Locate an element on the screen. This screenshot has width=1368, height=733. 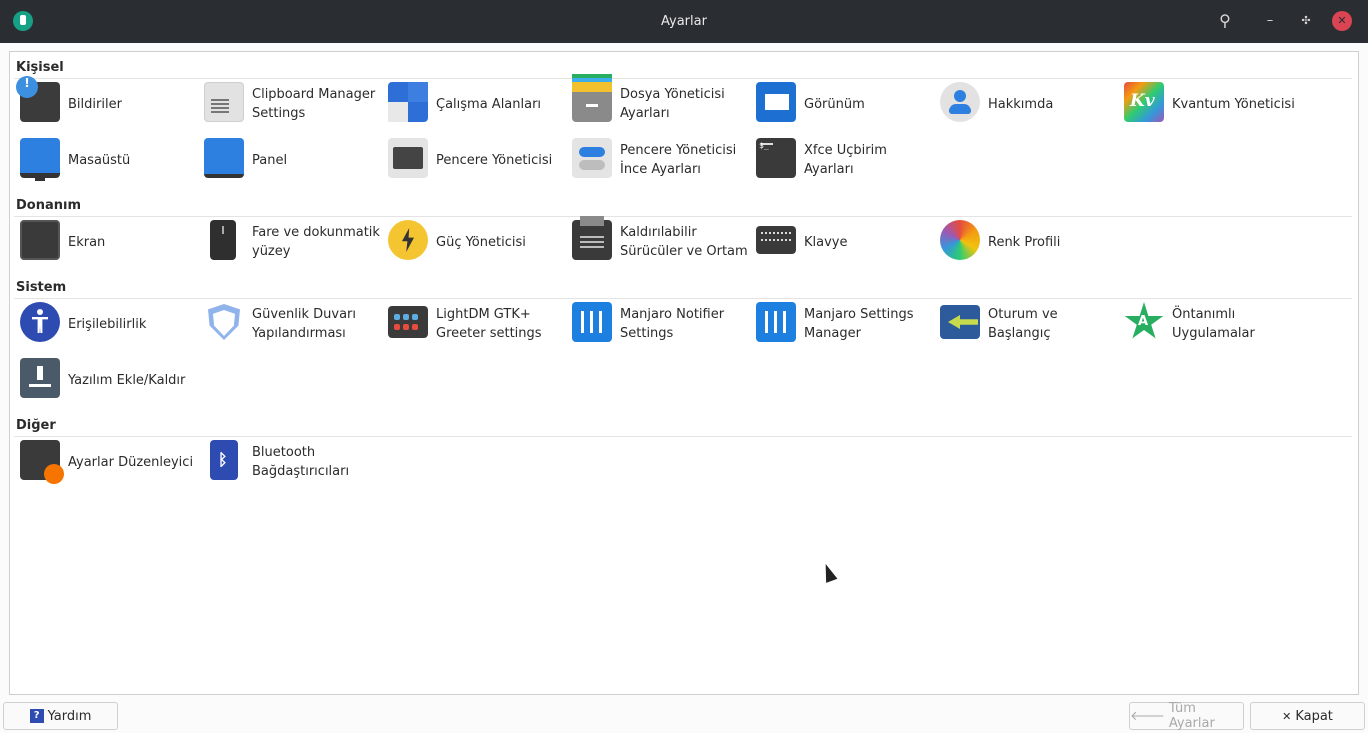
window-title: Ayarlar is located at coordinates (684, 21).